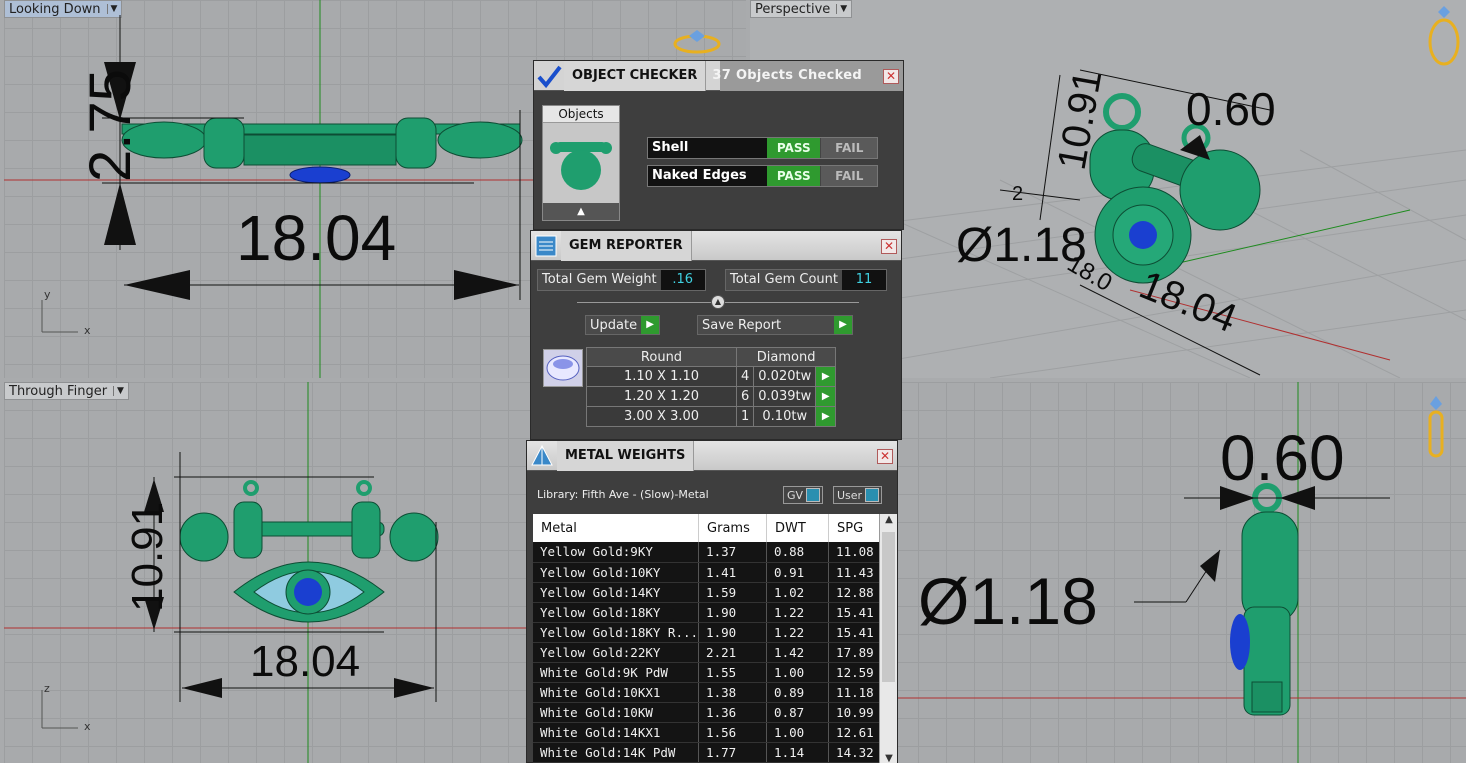 The height and width of the screenshot is (763, 1466). I want to click on metal-row: White Gold:14KX1 1.56 1.00 12.61, so click(714, 732).